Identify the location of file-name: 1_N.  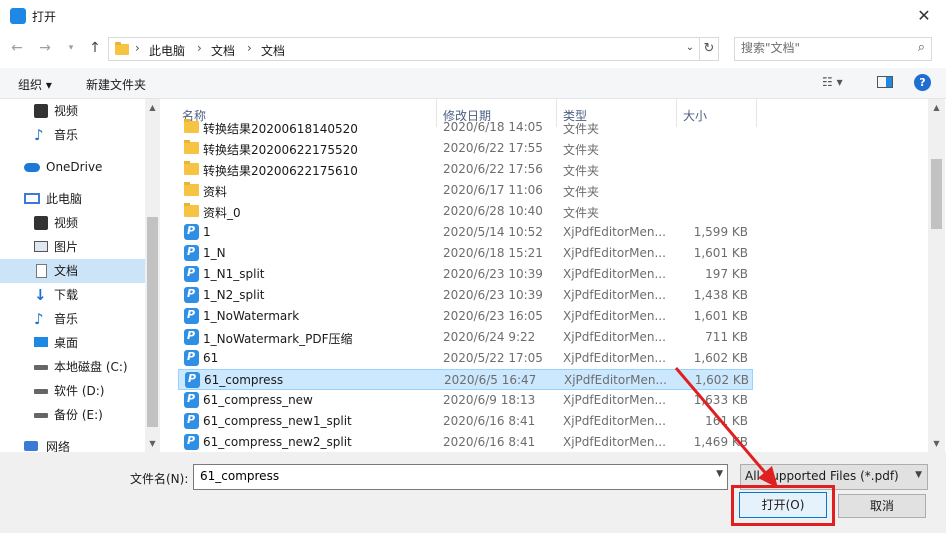
(214, 253).